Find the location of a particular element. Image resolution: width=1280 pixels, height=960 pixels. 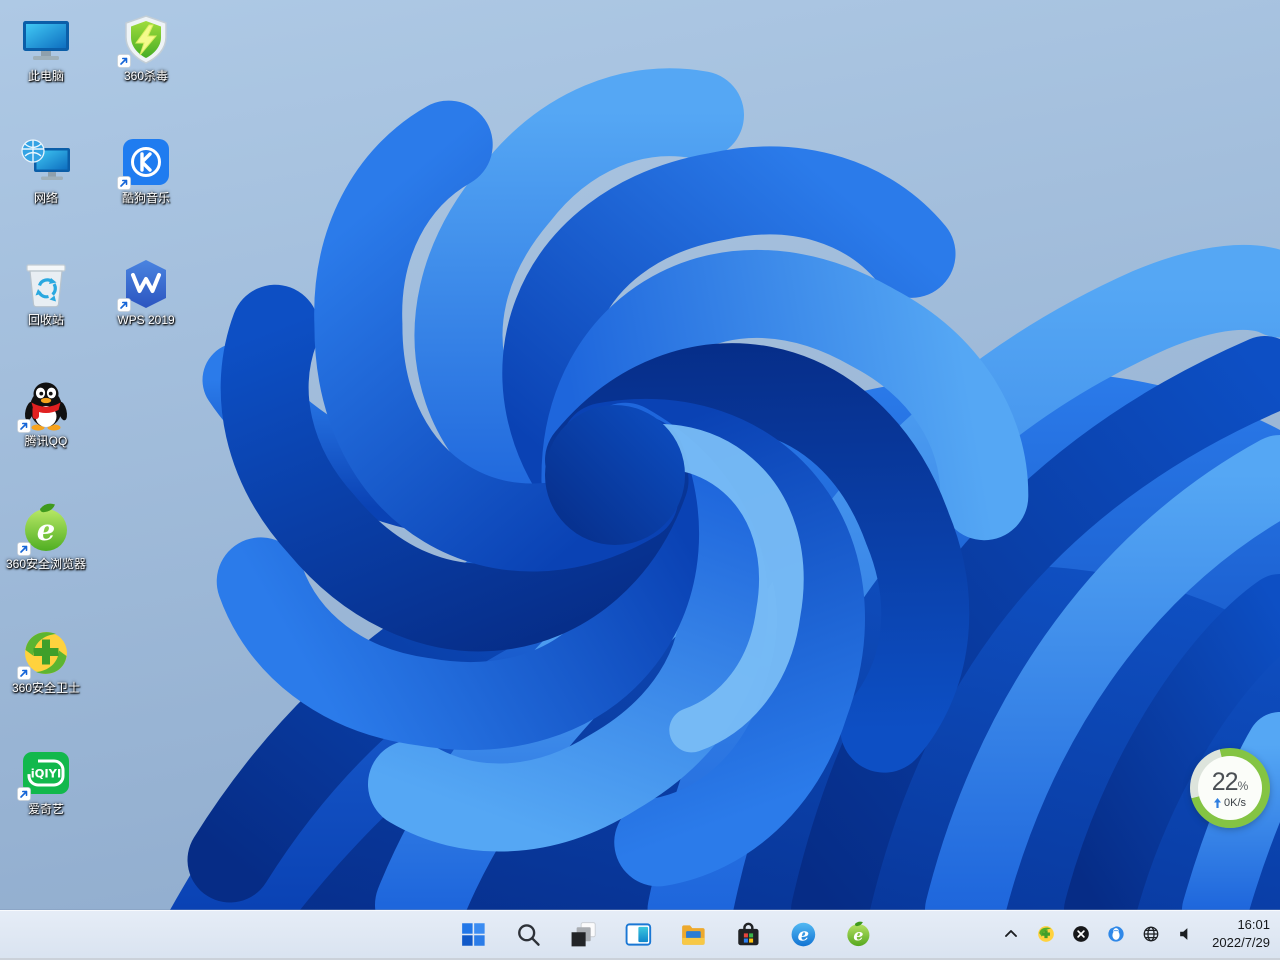

qq-tray-icon is located at coordinates (1116, 934).